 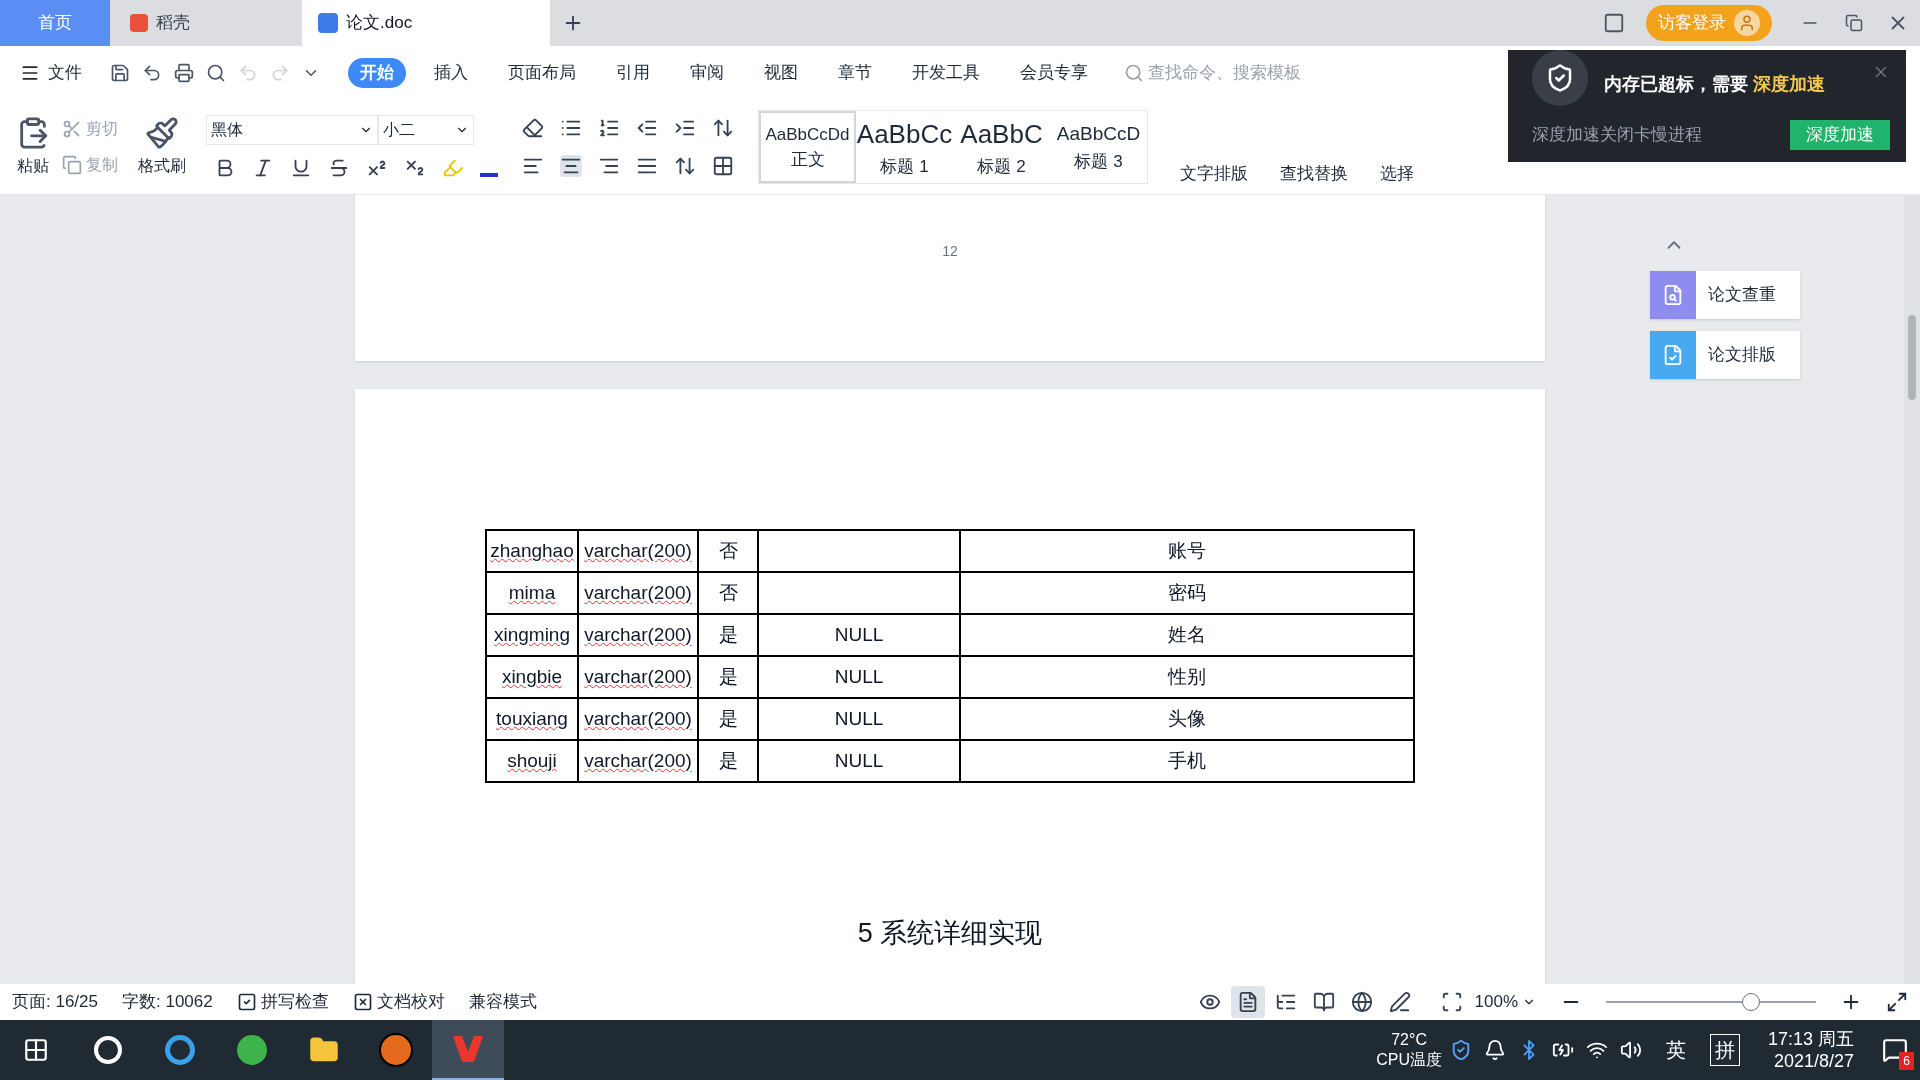 I want to click on ribbon-tool: 查找替换, so click(x=1314, y=173).